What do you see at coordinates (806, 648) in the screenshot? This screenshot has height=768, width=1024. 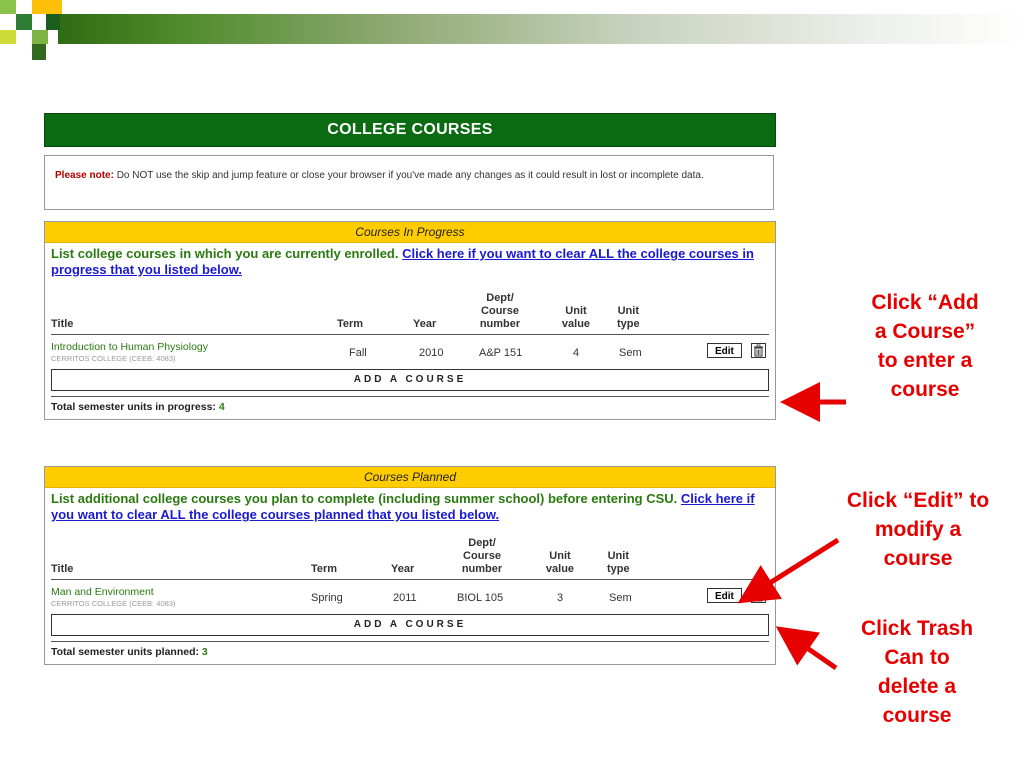 I see `arrow-trash` at bounding box center [806, 648].